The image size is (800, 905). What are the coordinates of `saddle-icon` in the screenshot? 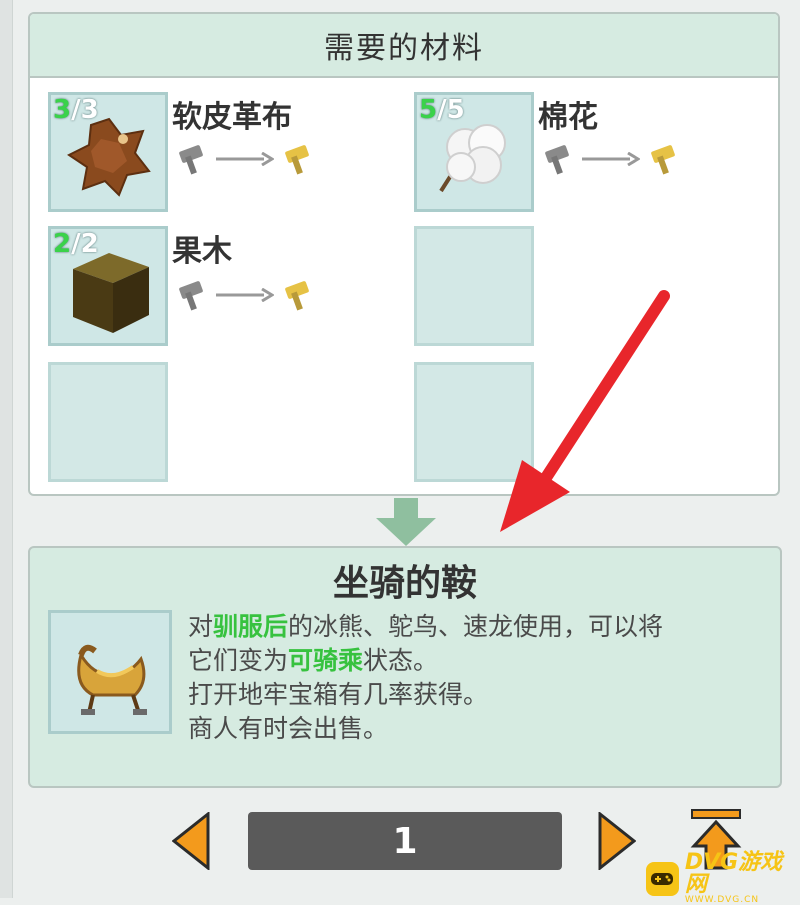 It's located at (112, 679).